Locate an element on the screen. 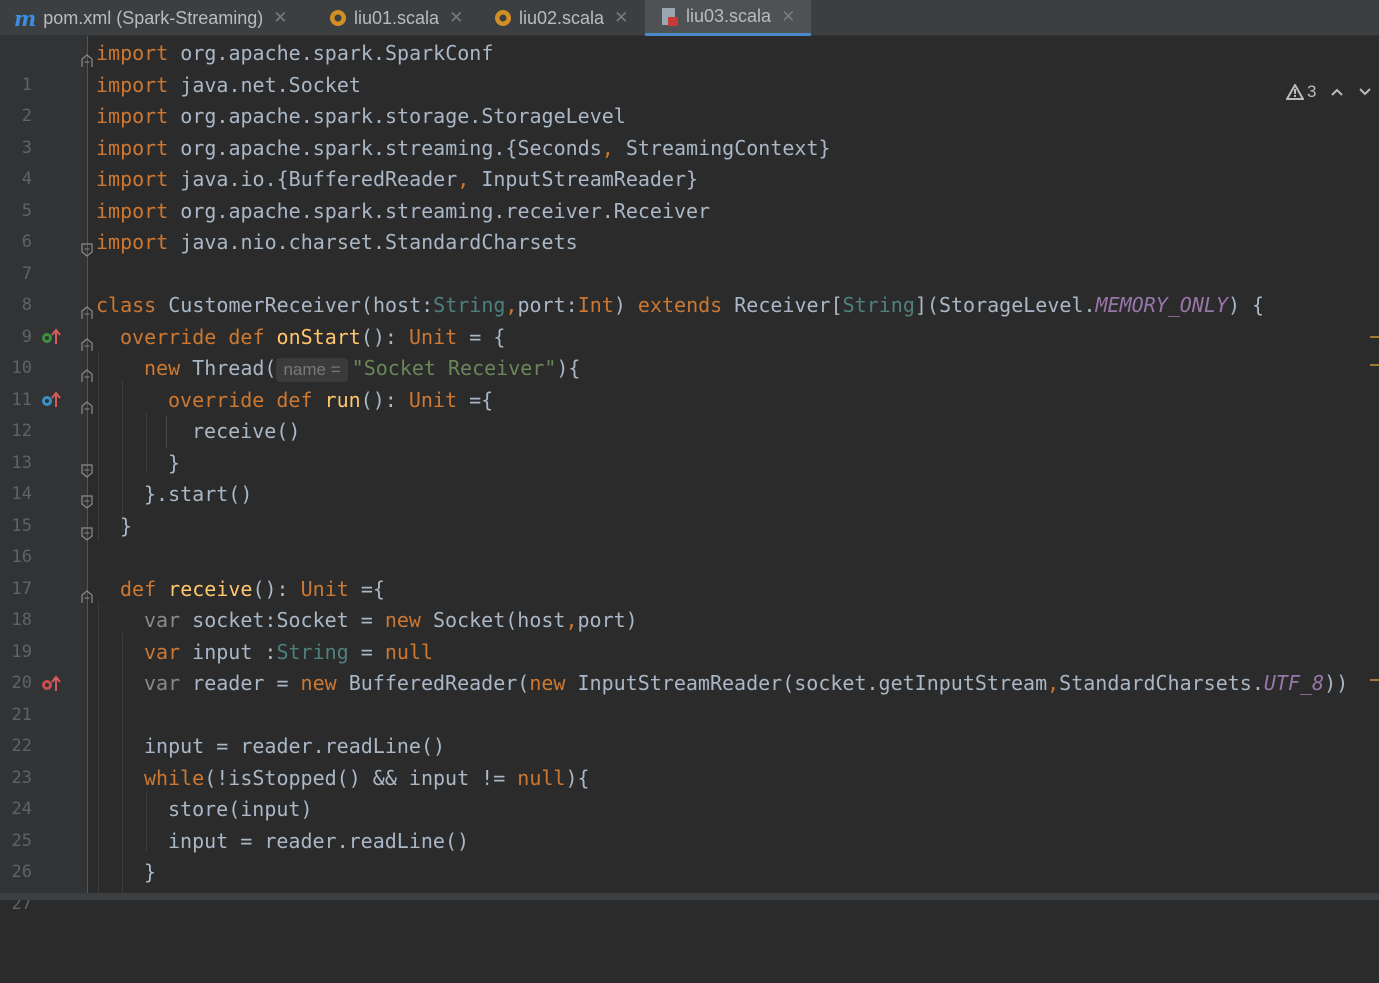 The image size is (1379, 983). tab-liu03-scala: liu03.scala ✕ is located at coordinates (728, 18).